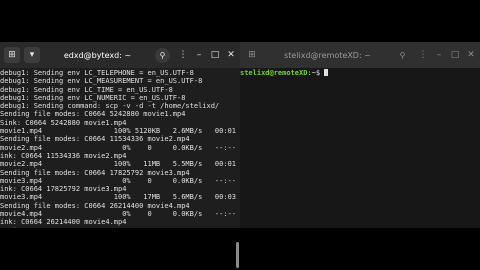 This screenshot has height=270, width=480. What do you see at coordinates (326, 72) in the screenshot?
I see `text-cursor` at bounding box center [326, 72].